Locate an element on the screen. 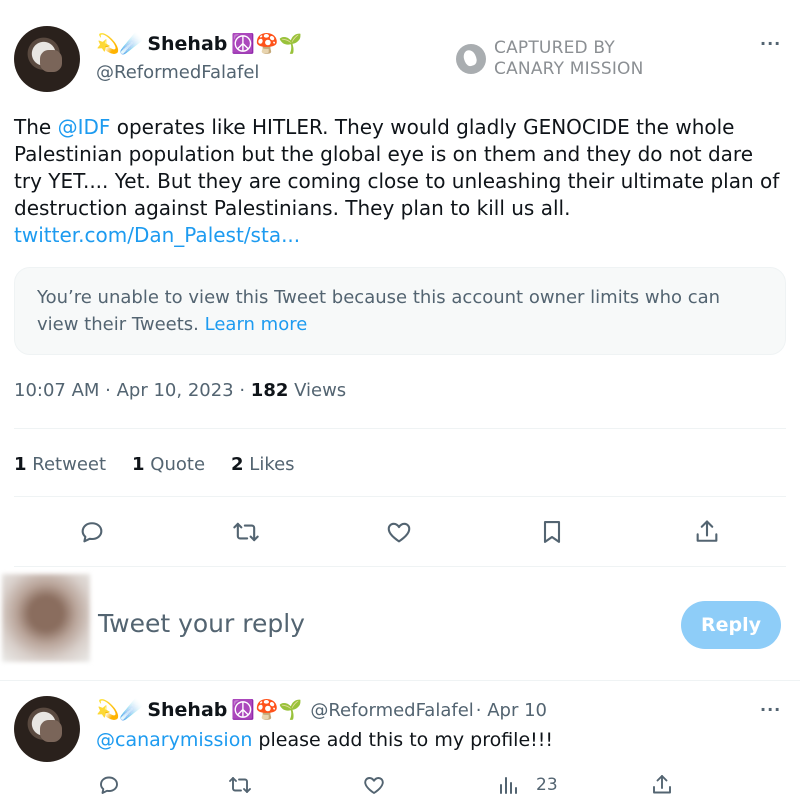 Image resolution: width=800 pixels, height=807 pixels. name-emoji-prefix: 💫☄️ is located at coordinates (120, 43).